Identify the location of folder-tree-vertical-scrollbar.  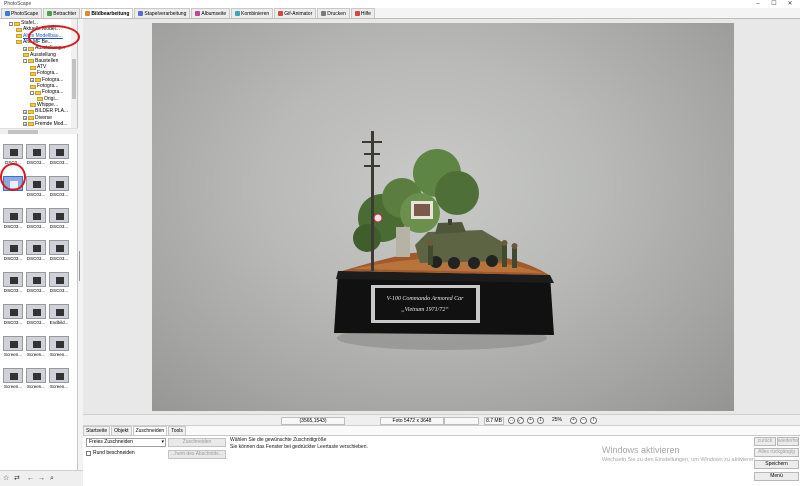
(74, 73).